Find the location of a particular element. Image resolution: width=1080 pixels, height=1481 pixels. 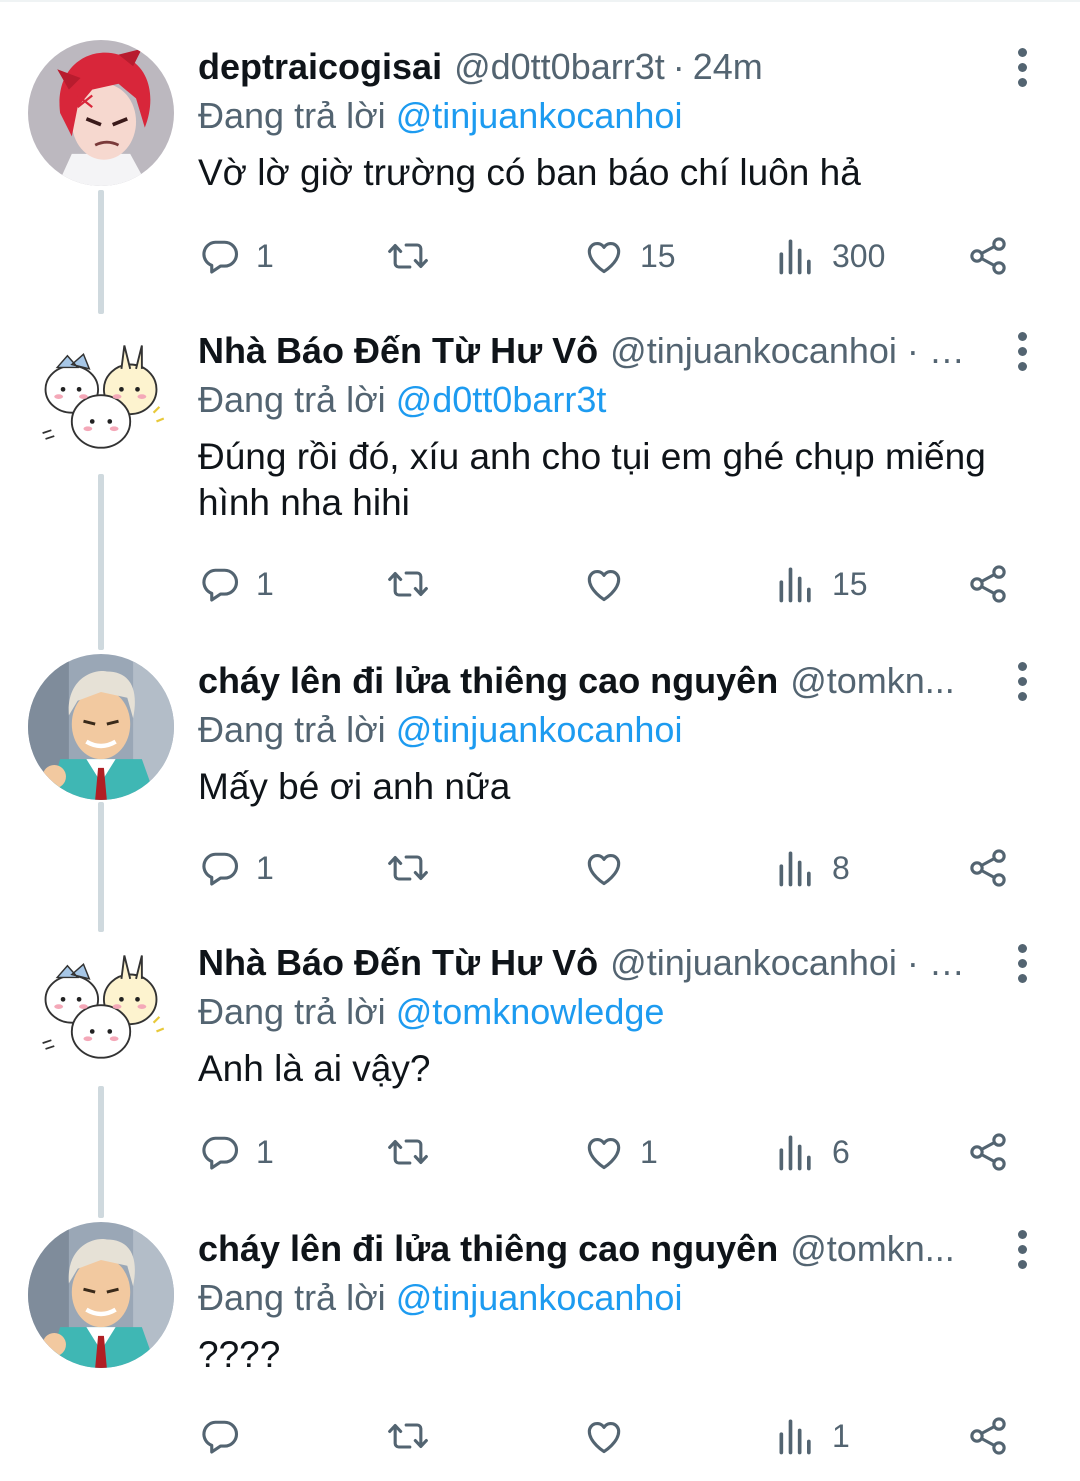

views-button: 1 is located at coordinates (812, 1436).